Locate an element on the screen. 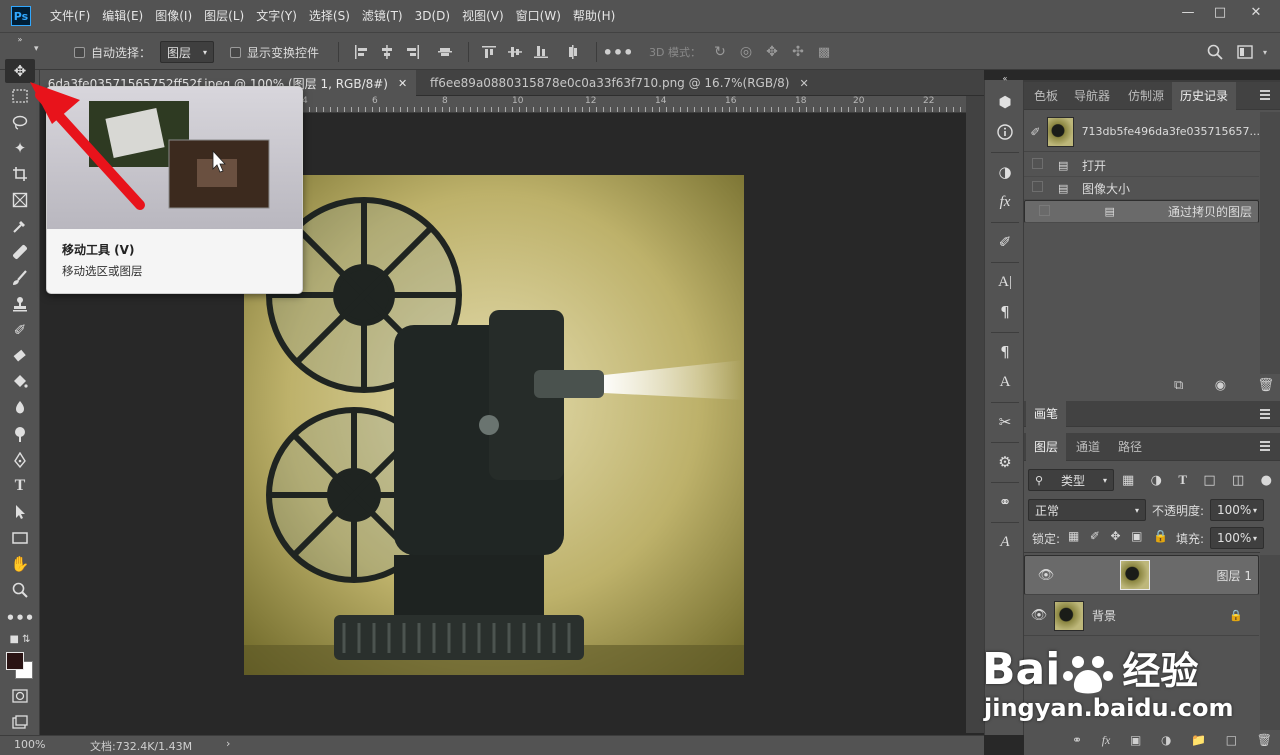 The image size is (1280, 755). foreground-color-swatch-top is located at coordinates (15, 661).